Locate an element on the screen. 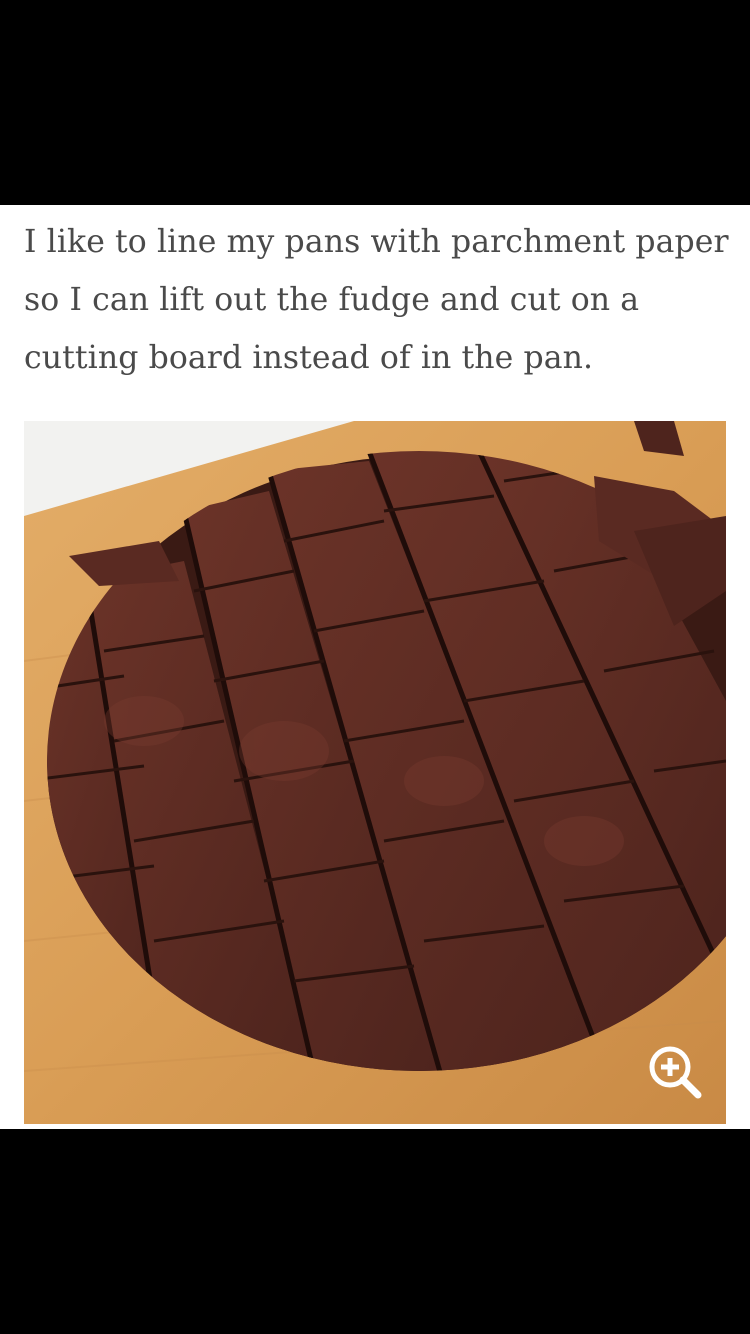 The height and width of the screenshot is (1334, 750). zoom-in-button is located at coordinates (676, 1073).